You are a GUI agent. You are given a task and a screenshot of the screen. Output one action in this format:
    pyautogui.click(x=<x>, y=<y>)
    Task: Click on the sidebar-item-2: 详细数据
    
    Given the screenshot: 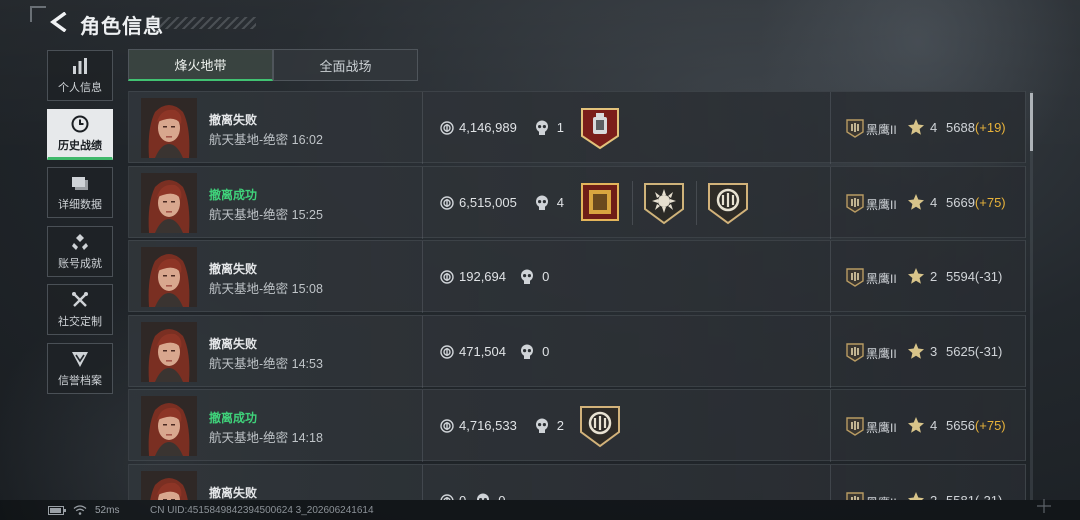 What is the action you would take?
    pyautogui.click(x=80, y=192)
    